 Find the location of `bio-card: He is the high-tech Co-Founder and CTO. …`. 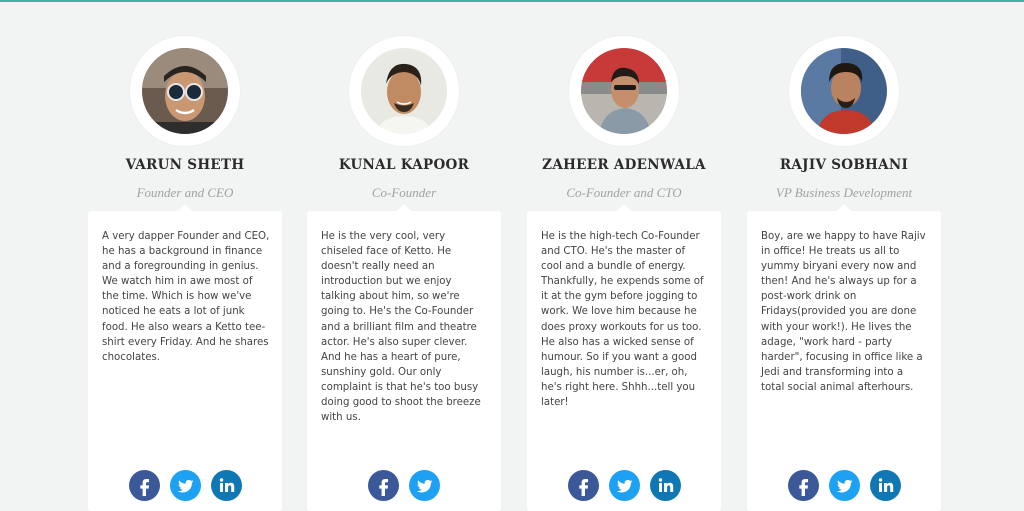

bio-card: He is the high-tech Co-Founder and CTO. … is located at coordinates (624, 357).